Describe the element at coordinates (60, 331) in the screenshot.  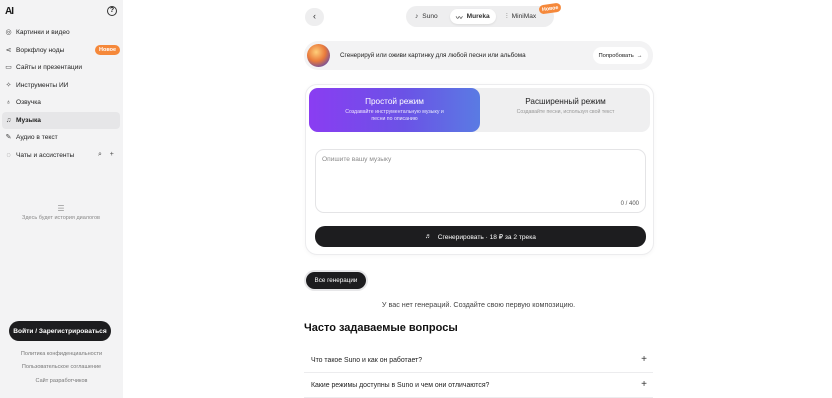
I see `login-button: Войти / Зарегистрироваться` at that location.